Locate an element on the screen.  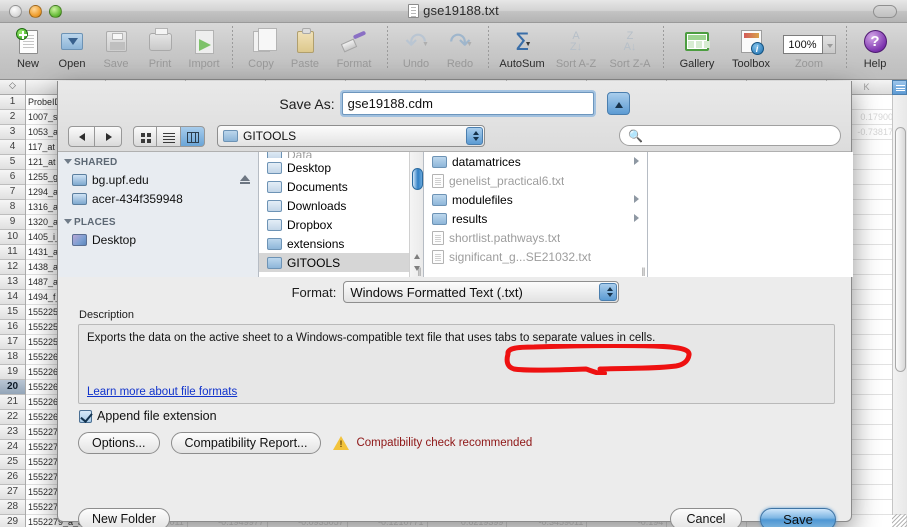
row-header: 18 is located at coordinates (12, 357).